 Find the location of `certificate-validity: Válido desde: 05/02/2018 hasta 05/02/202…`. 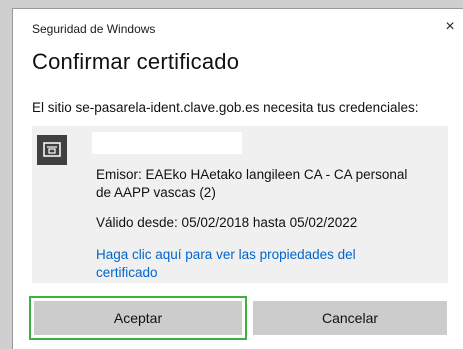

certificate-validity: Válido desde: 05/02/2018 hasta 05/02/202… is located at coordinates (227, 222).